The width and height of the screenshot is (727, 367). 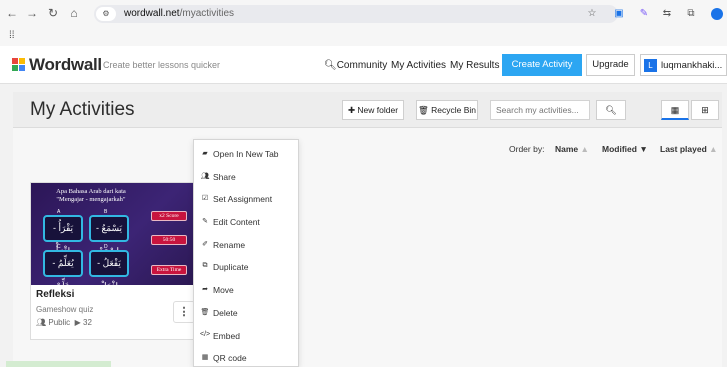 What do you see at coordinates (65, 309) in the screenshot?
I see `activity-type: Gameshow quiz` at bounding box center [65, 309].